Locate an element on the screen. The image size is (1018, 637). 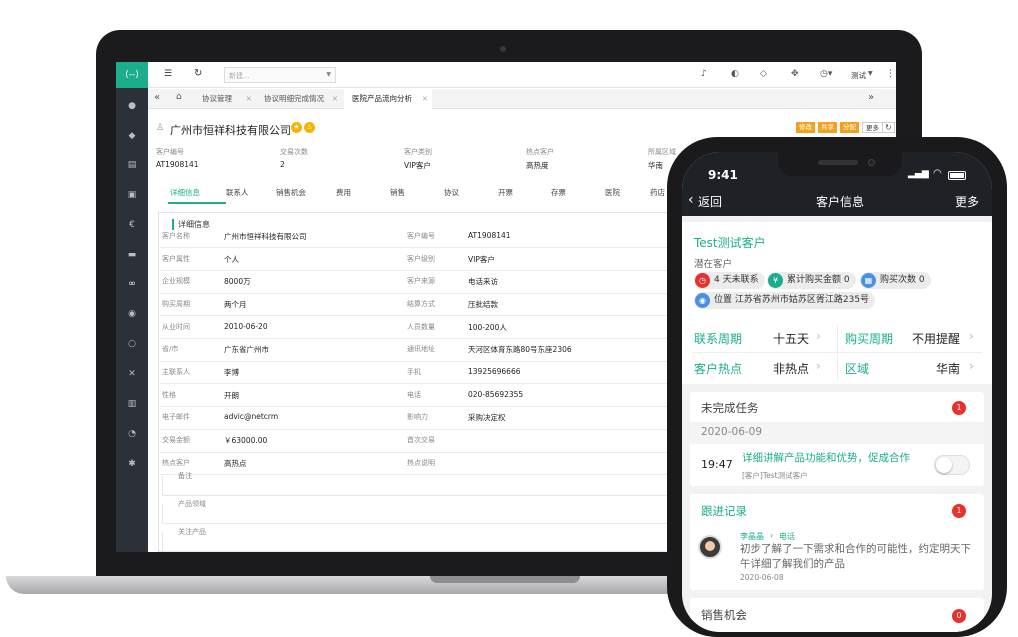
speaker-grille is located at coordinates (838, 162).